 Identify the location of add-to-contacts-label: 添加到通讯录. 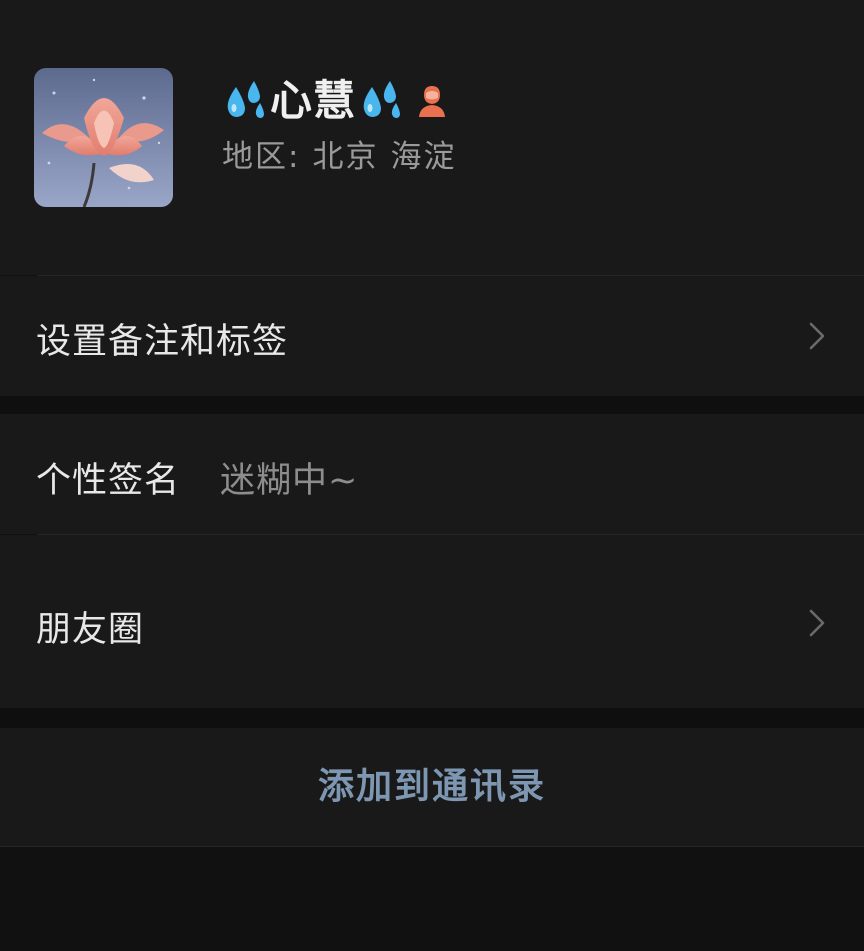
(431, 786).